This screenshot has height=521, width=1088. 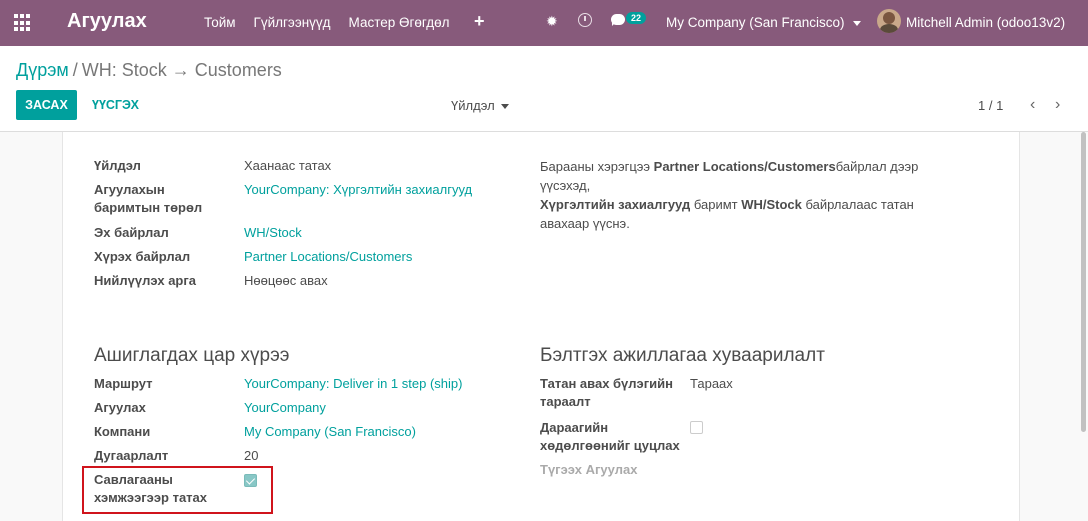 I want to click on desc-text: баримт, so click(x=716, y=204).